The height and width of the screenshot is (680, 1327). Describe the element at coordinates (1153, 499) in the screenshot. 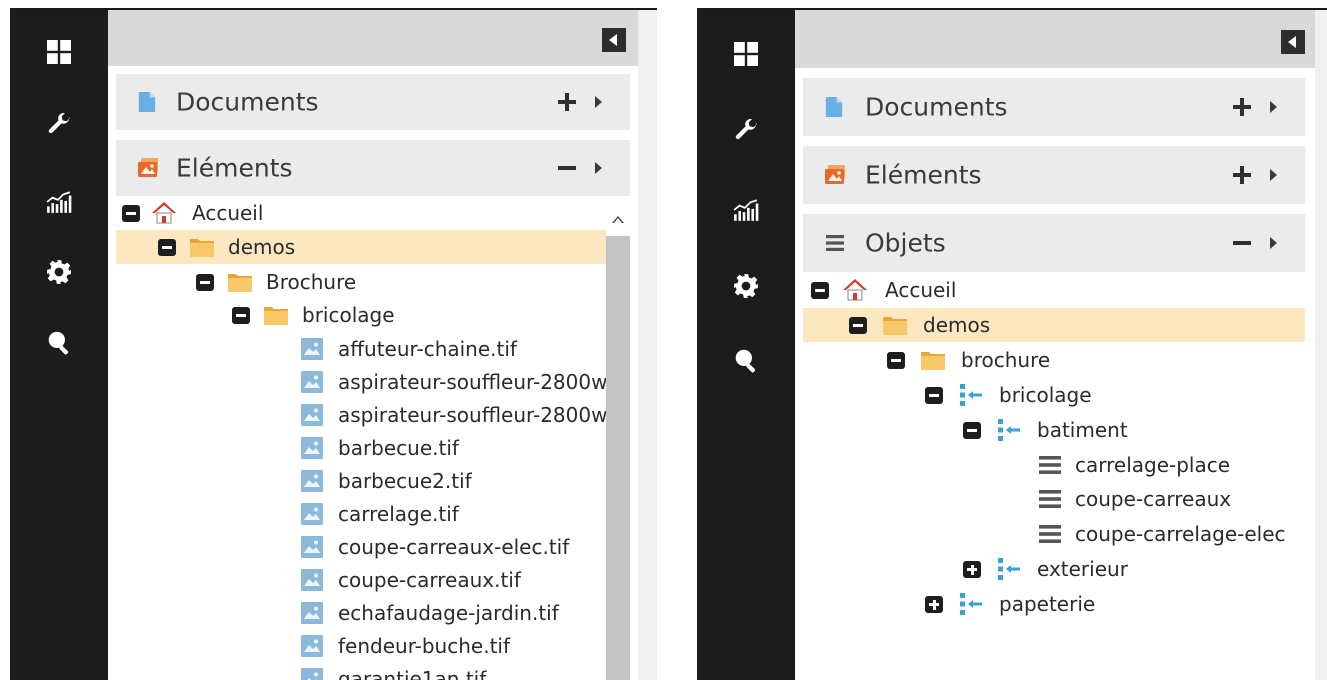

I see `object-label: coupe-carreaux` at that location.